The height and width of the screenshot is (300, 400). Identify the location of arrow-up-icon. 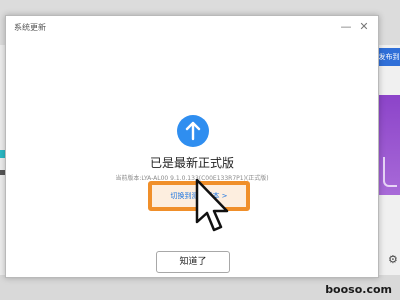
(193, 131).